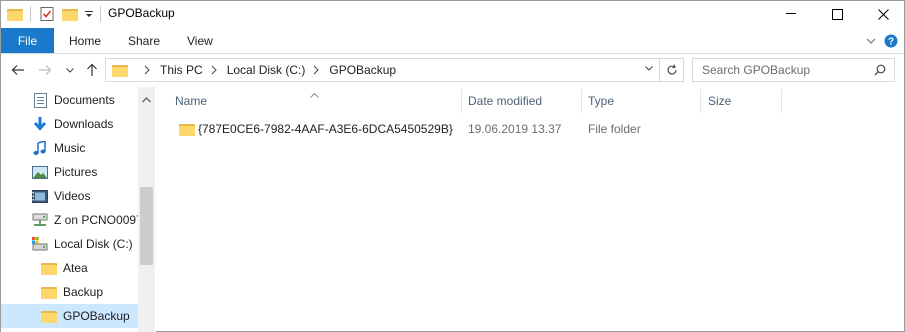 This screenshot has height=332, width=905. Describe the element at coordinates (880, 70) in the screenshot. I see `search-icon` at that location.